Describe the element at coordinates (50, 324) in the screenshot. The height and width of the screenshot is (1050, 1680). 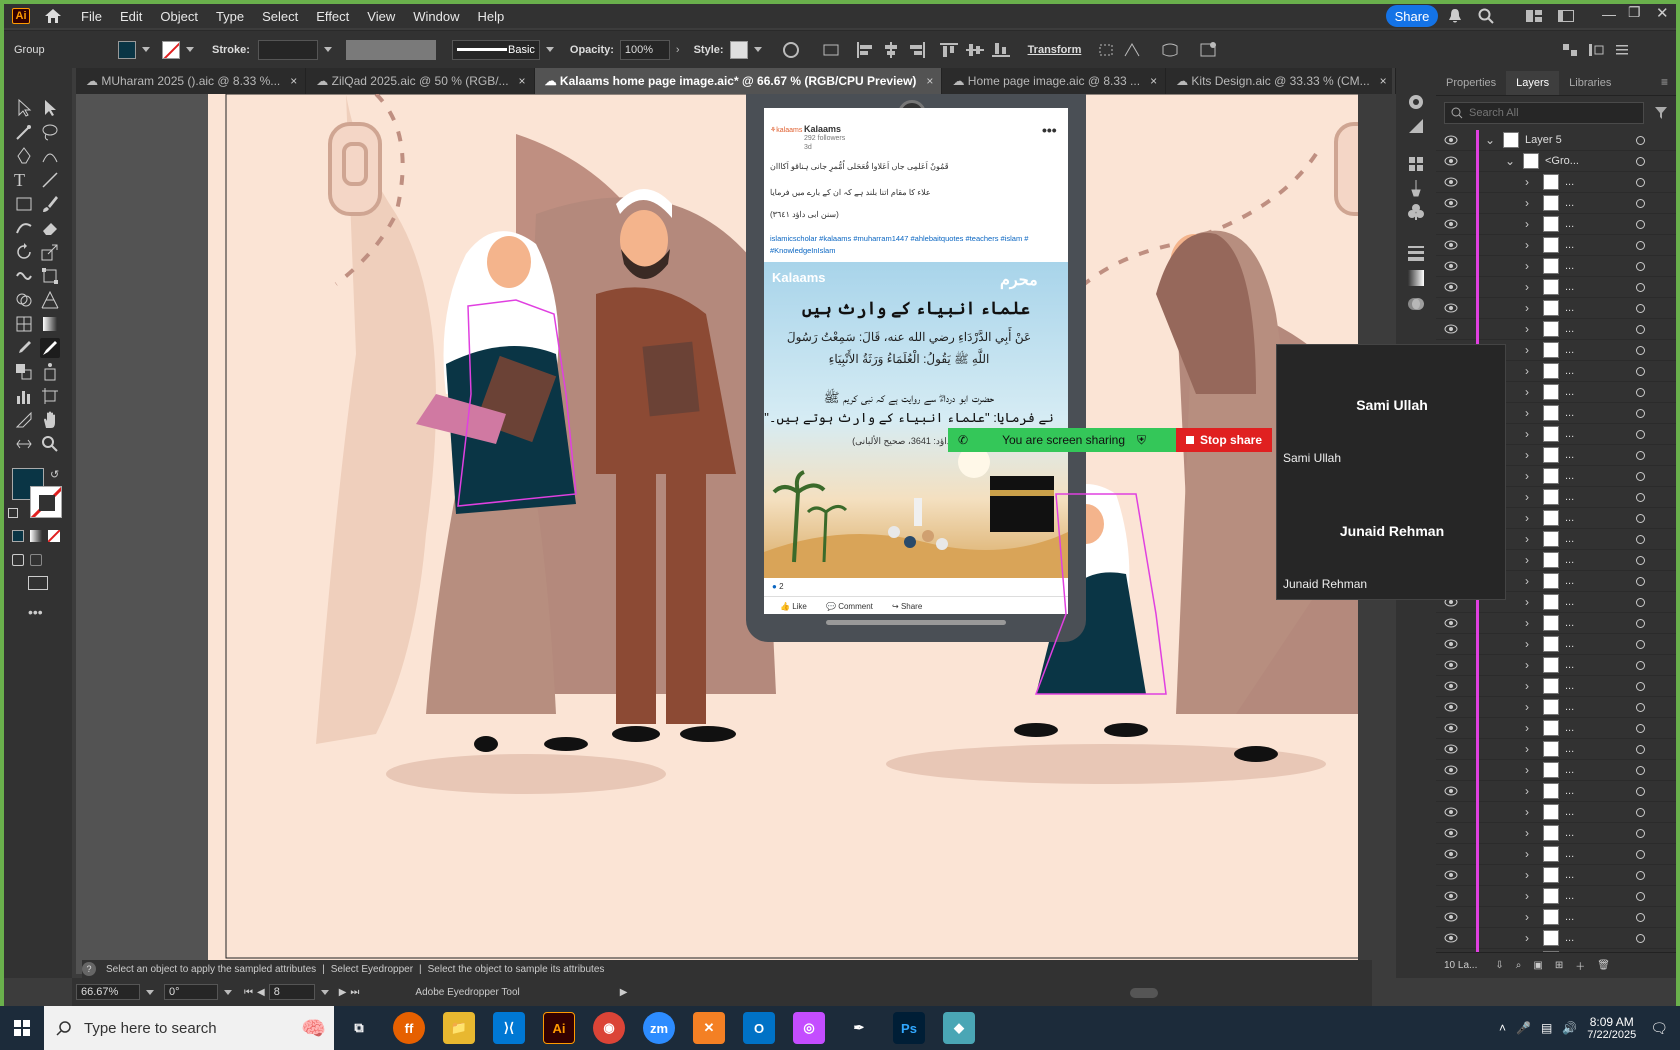
I see `gradient-tool-icon` at that location.